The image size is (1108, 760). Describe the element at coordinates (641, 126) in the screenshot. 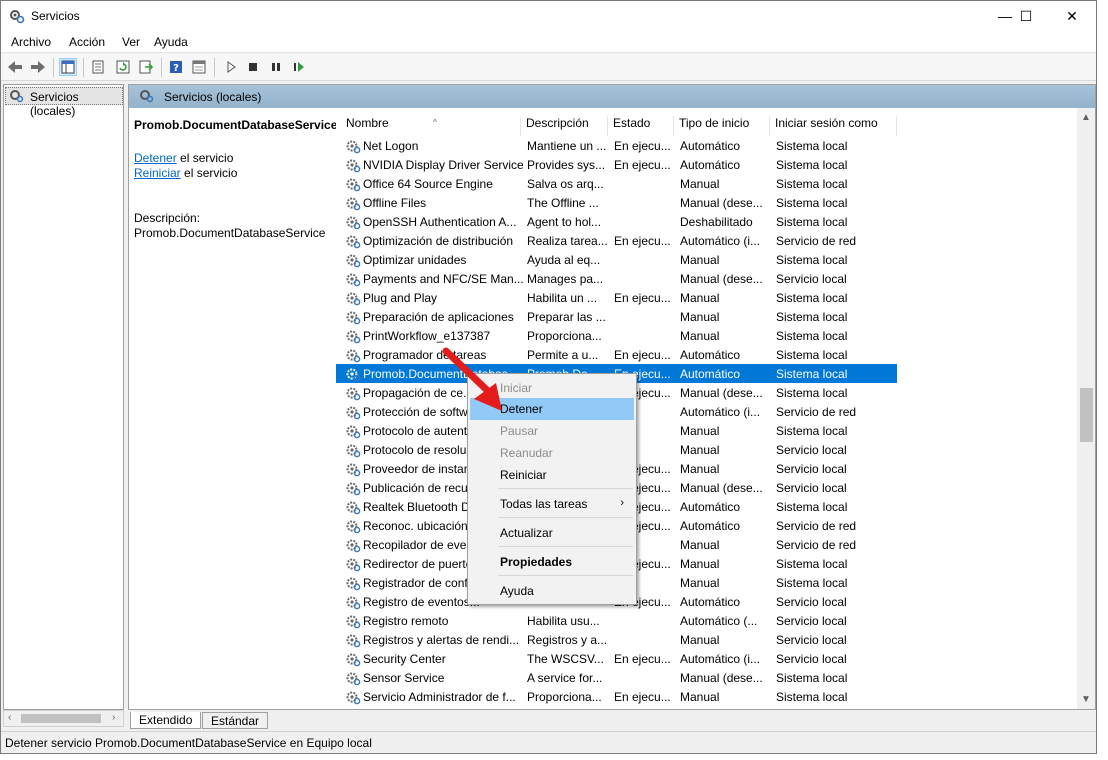

I see `column-header-estado: Estado` at that location.